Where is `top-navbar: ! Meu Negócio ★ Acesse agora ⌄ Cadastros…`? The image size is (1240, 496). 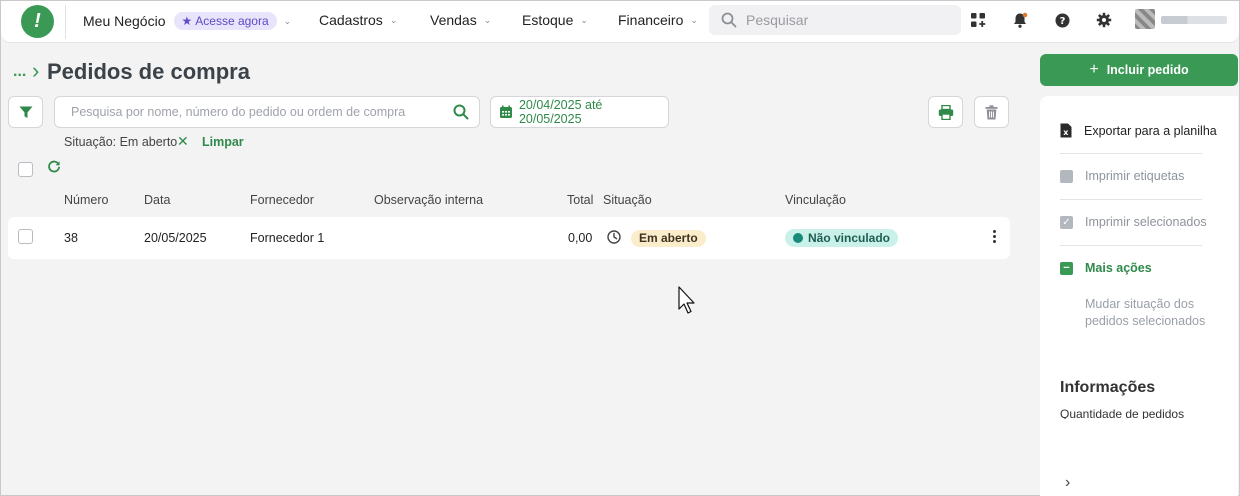
top-navbar: ! Meu Negócio ★ Acesse agora ⌄ Cadastros… is located at coordinates (620, 22).